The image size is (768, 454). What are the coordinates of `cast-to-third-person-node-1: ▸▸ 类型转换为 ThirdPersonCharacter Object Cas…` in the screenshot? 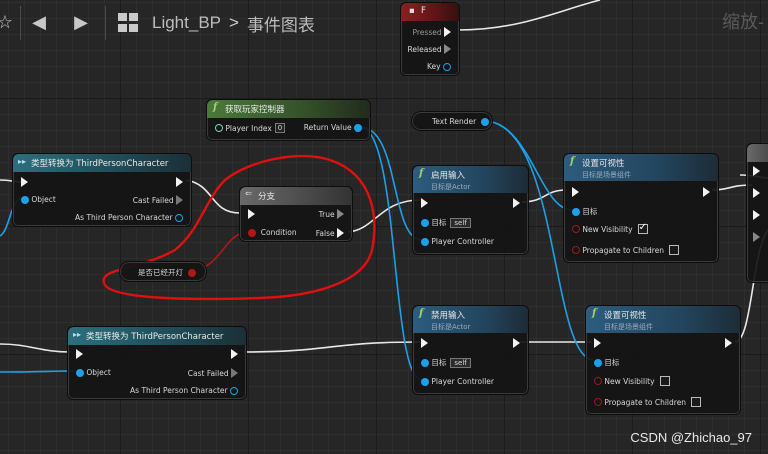 It's located at (102, 190).